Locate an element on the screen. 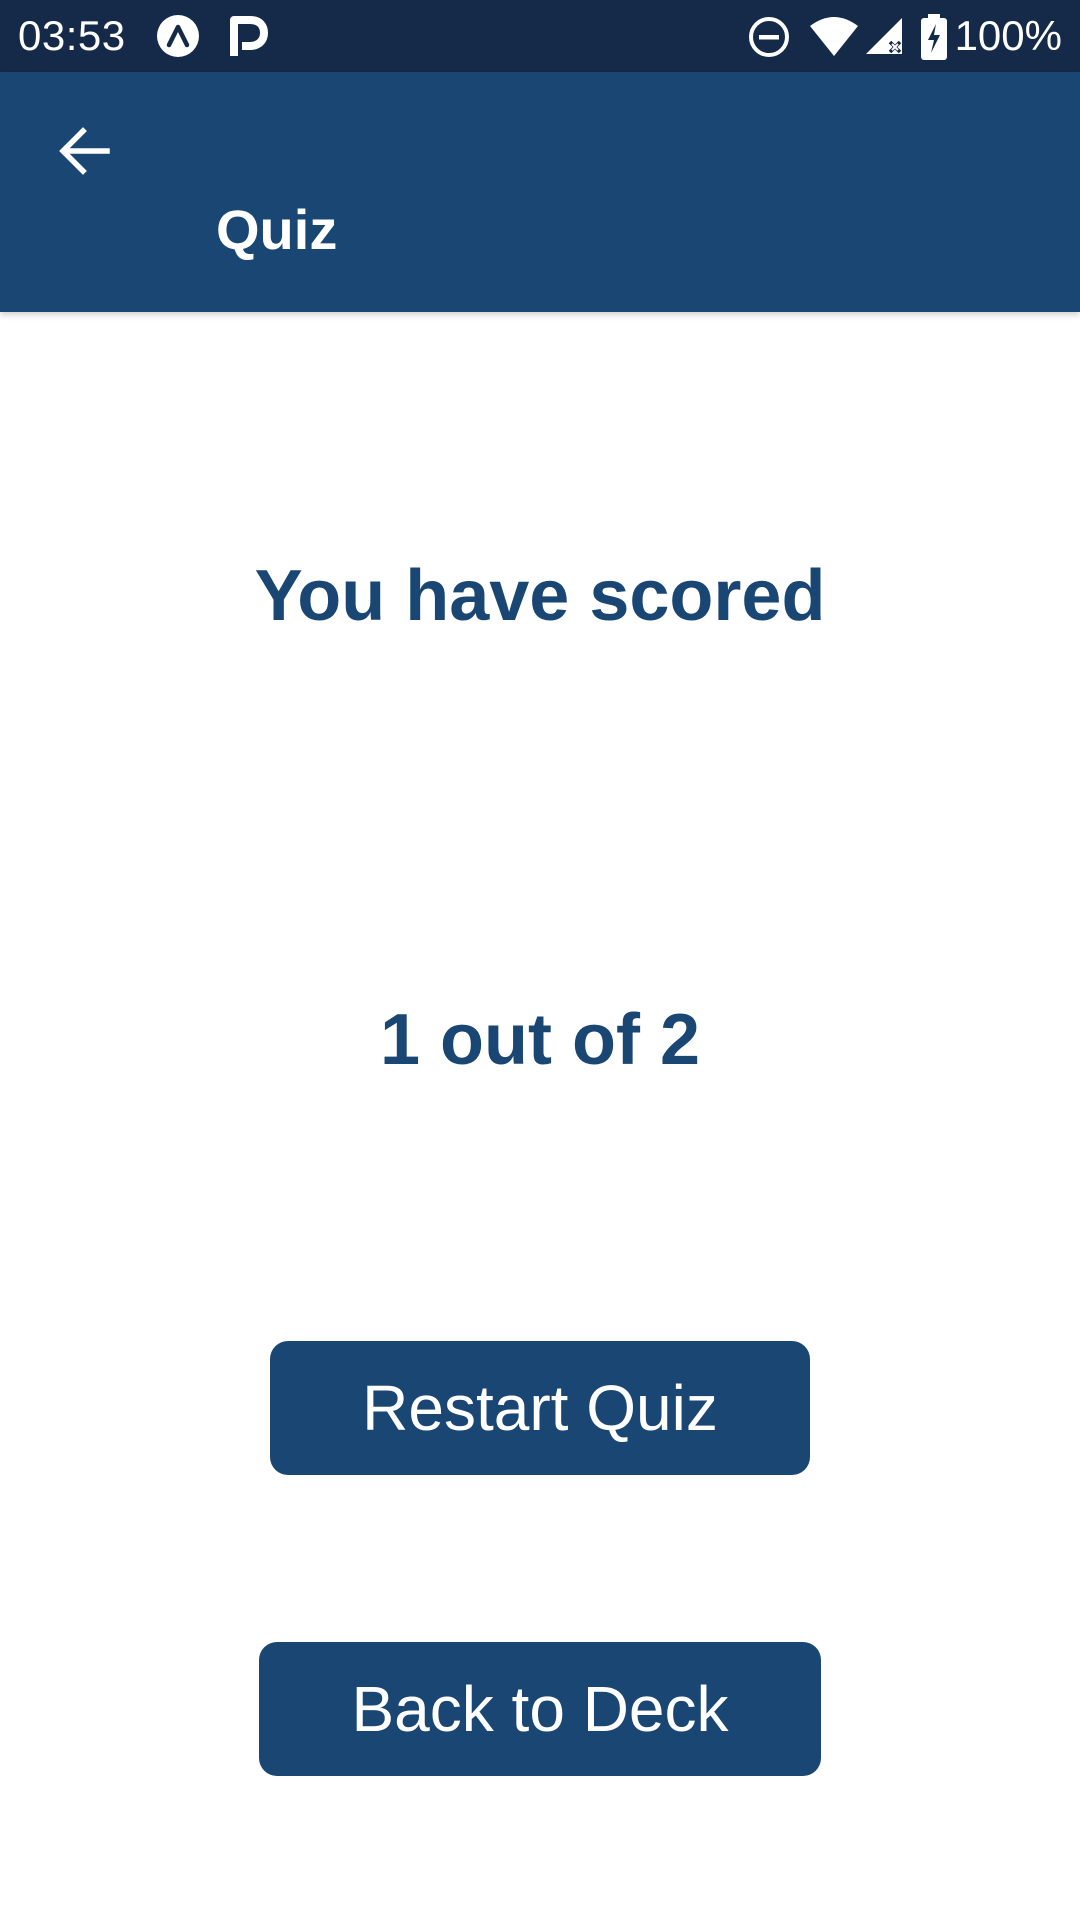 The image size is (1080, 1920). restart-quiz-button: Restart Quiz is located at coordinates (540, 1408).